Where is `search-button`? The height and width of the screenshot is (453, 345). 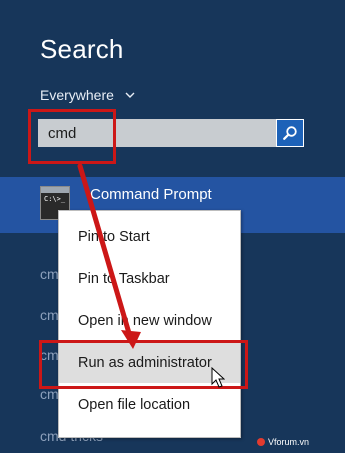
search-button is located at coordinates (290, 133).